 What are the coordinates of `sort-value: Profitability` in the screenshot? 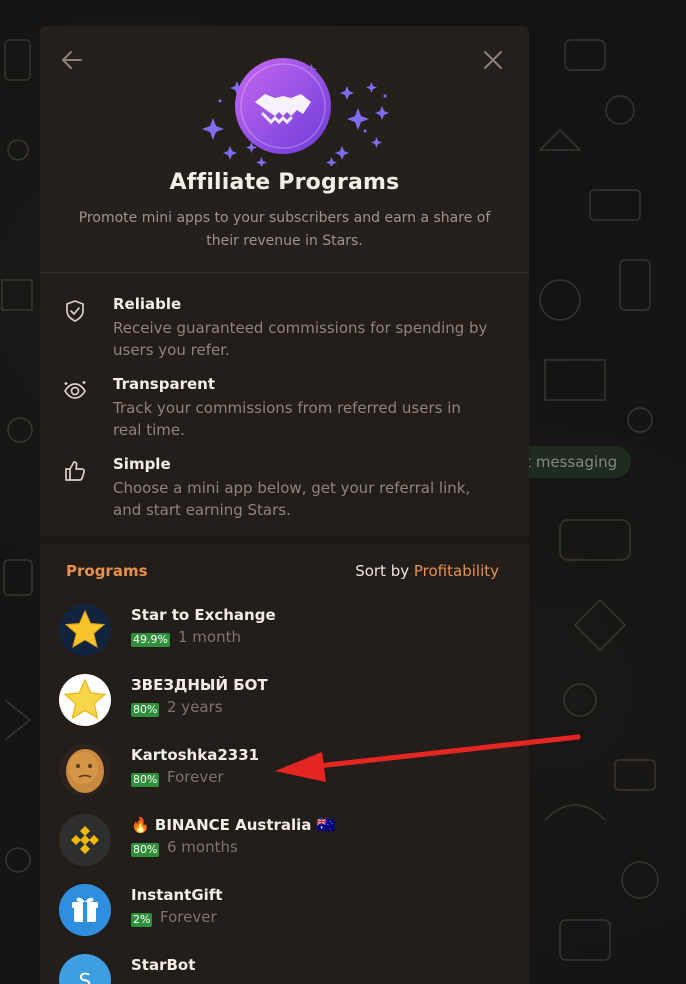 It's located at (456, 571).